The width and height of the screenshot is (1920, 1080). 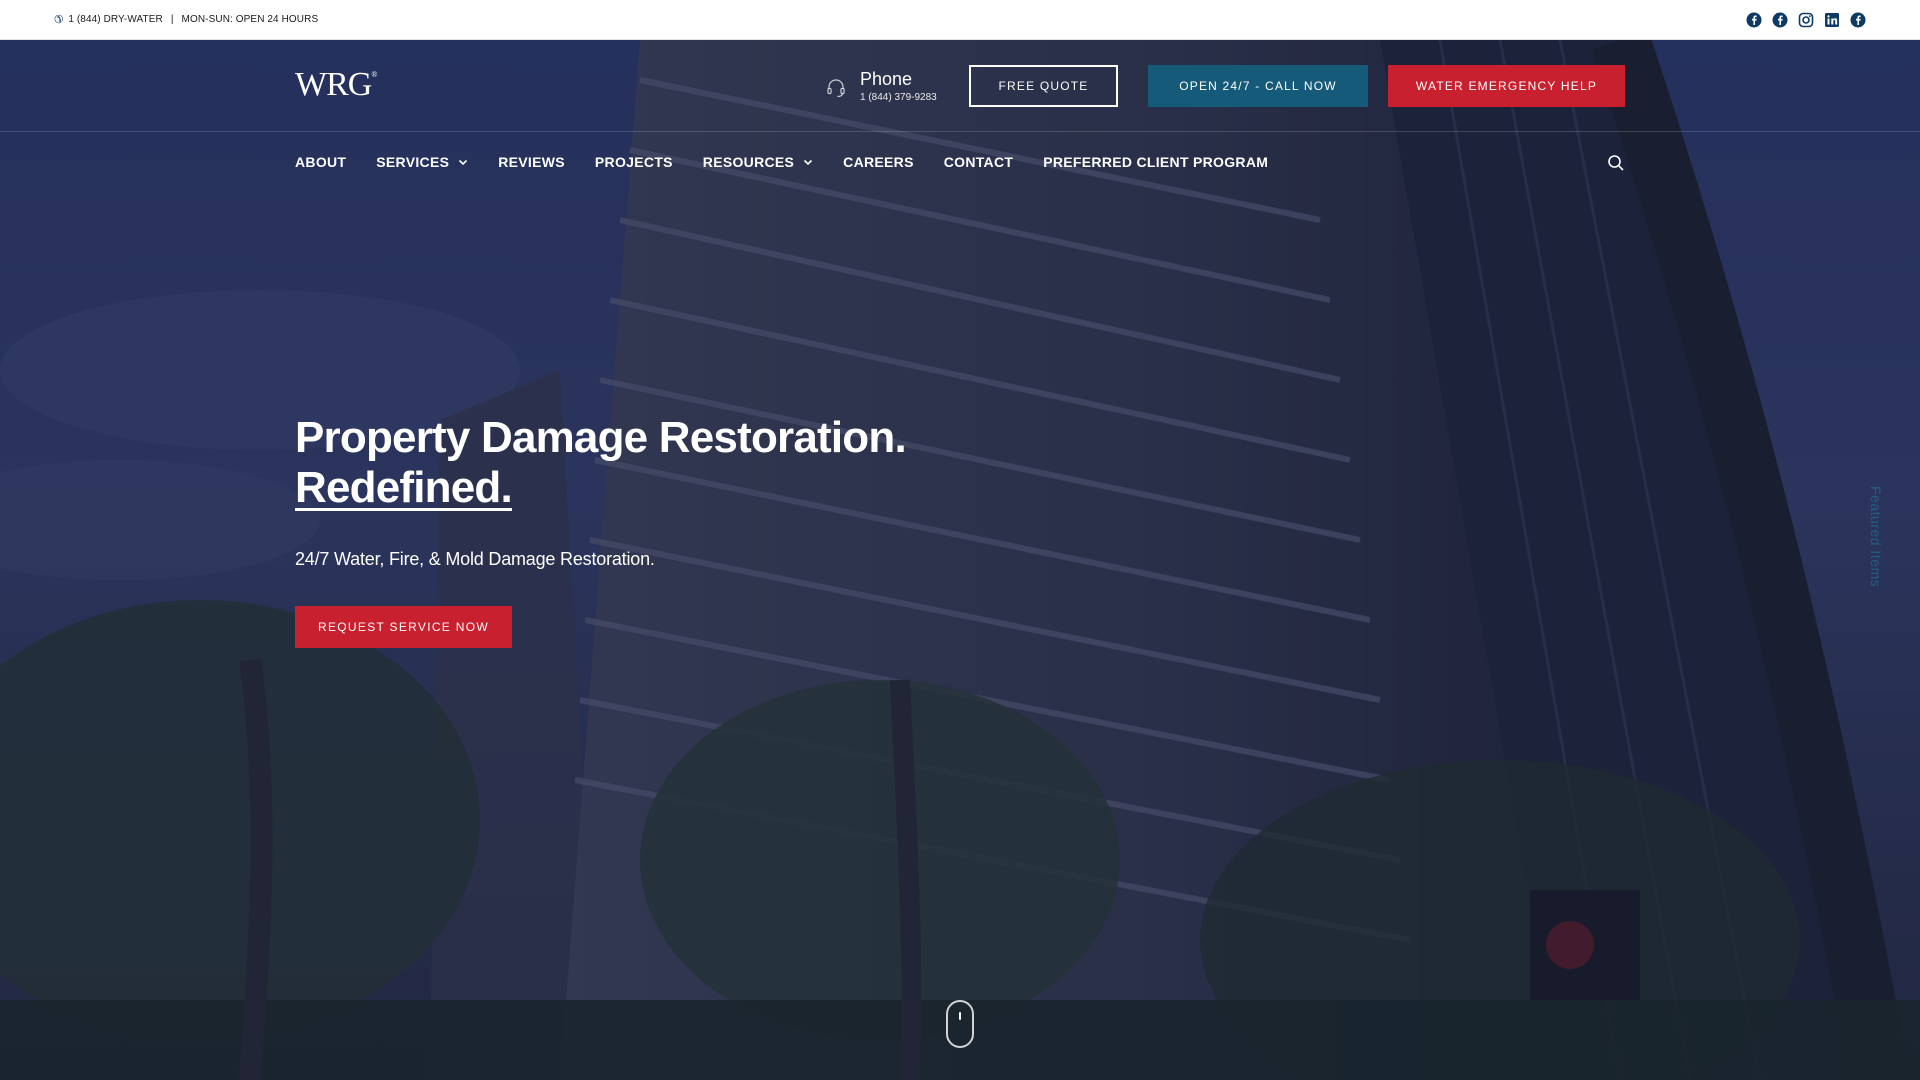 I want to click on scroll-down-indicator, so click(x=960, y=1024).